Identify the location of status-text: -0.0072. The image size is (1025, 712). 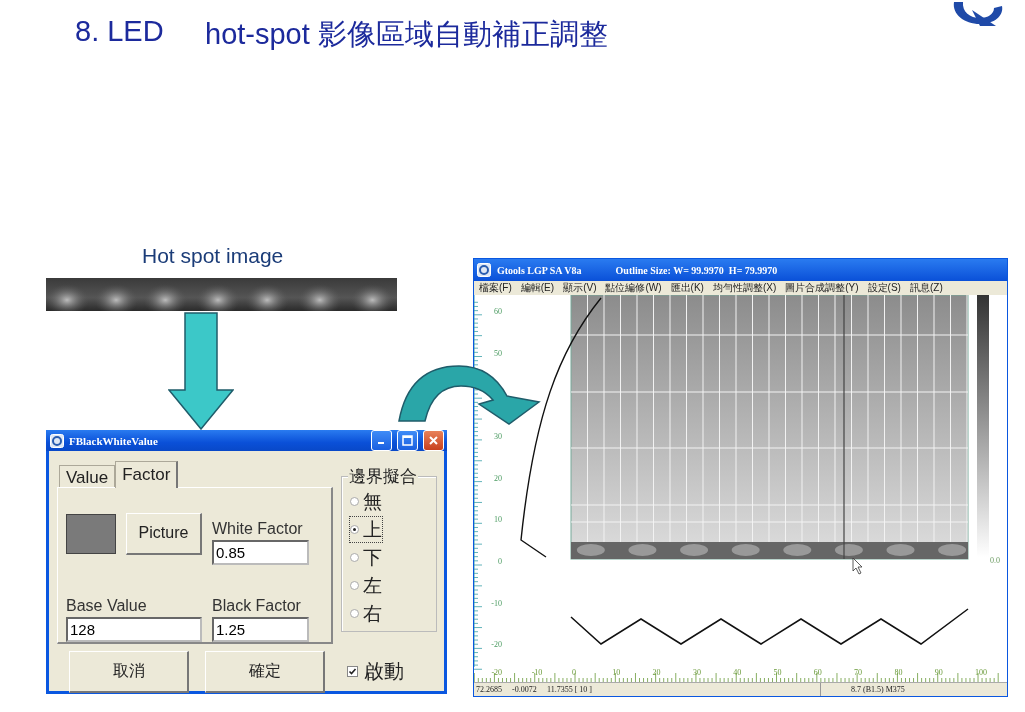
(524, 689).